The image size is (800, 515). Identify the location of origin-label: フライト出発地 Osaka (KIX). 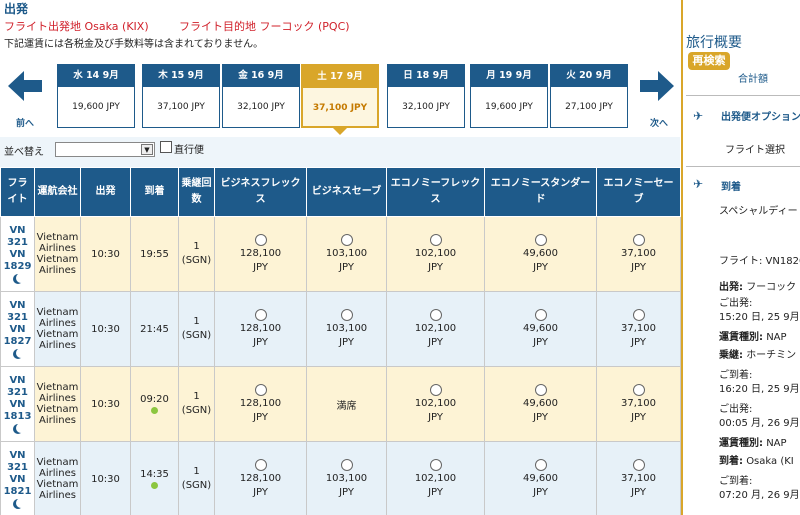
(76, 26).